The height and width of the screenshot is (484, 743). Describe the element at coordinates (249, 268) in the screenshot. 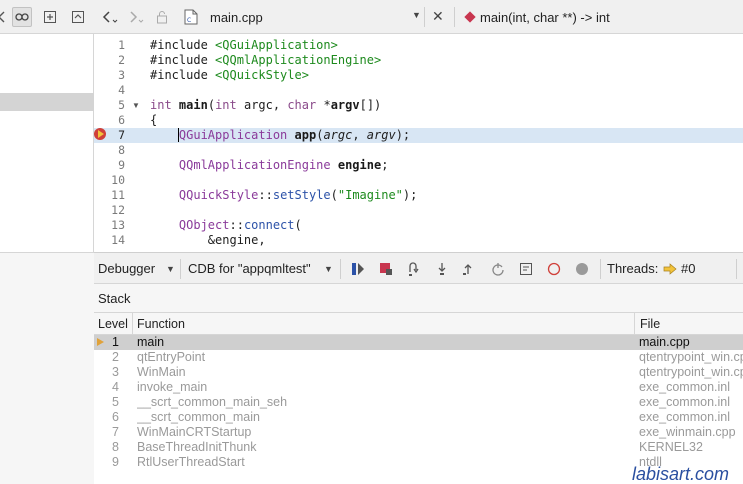

I see `debug-engine-select: CDB for "appqmltest"` at that location.